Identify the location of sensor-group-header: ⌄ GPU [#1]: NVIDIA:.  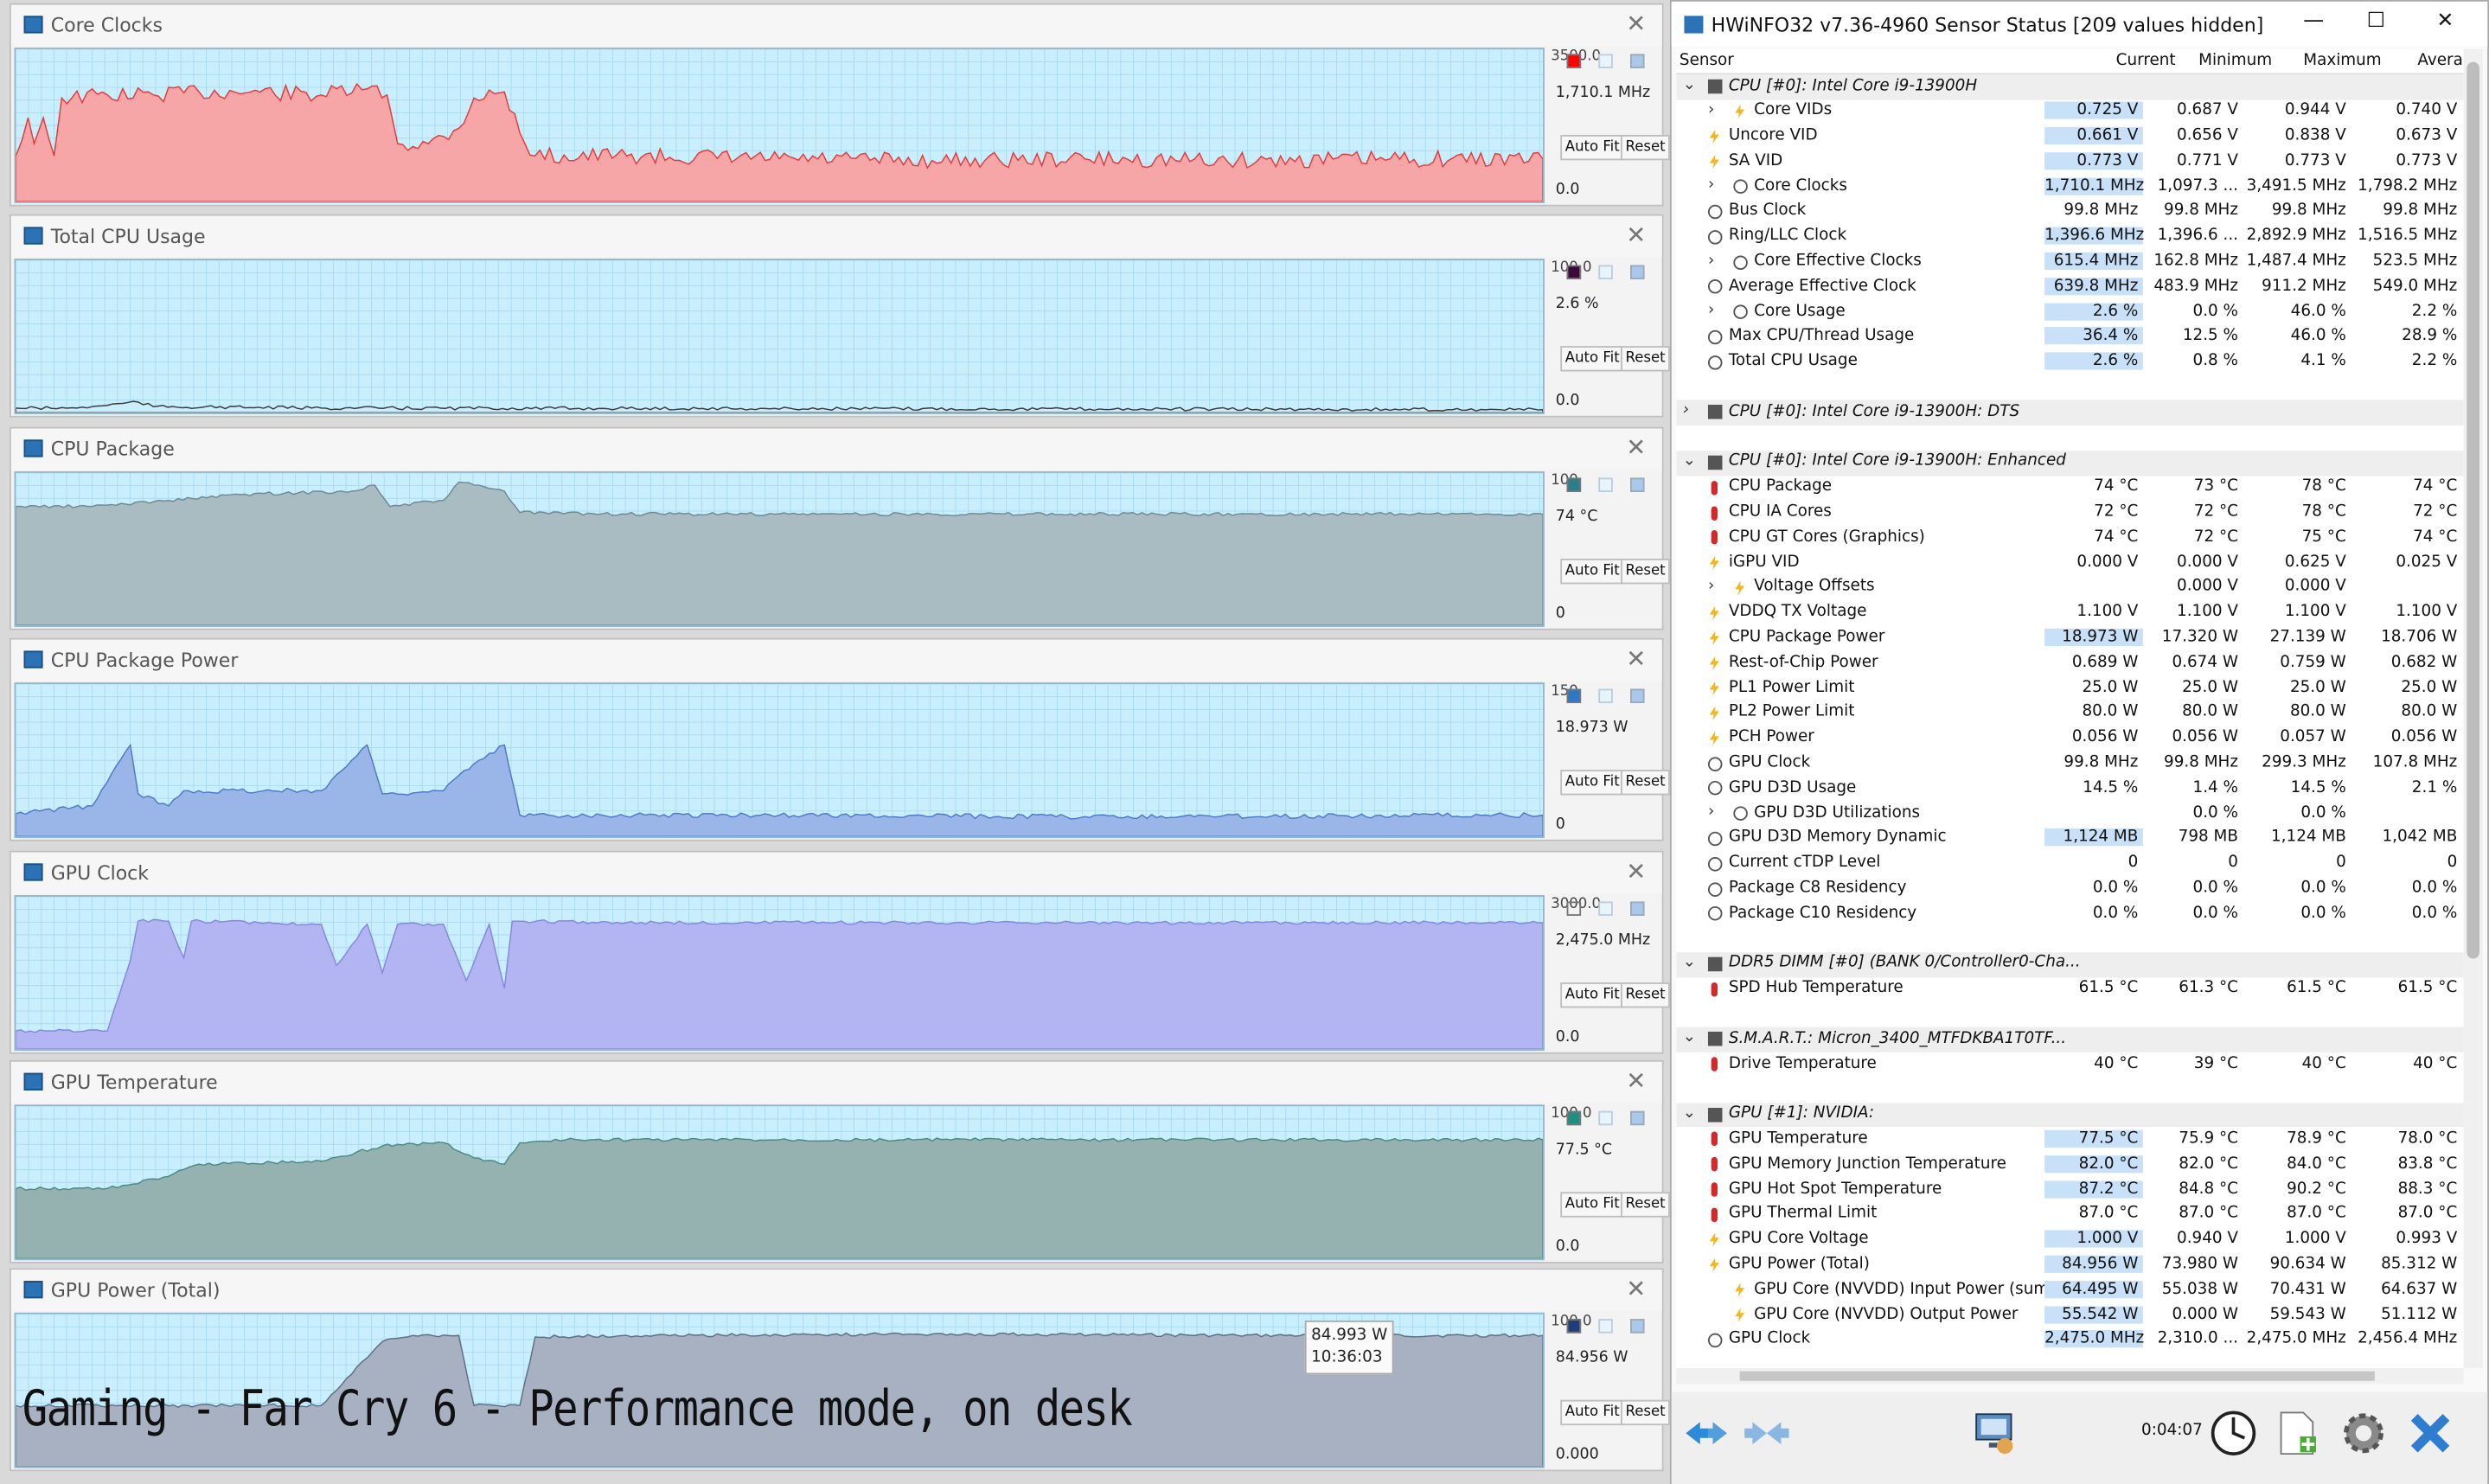
(2070, 1115).